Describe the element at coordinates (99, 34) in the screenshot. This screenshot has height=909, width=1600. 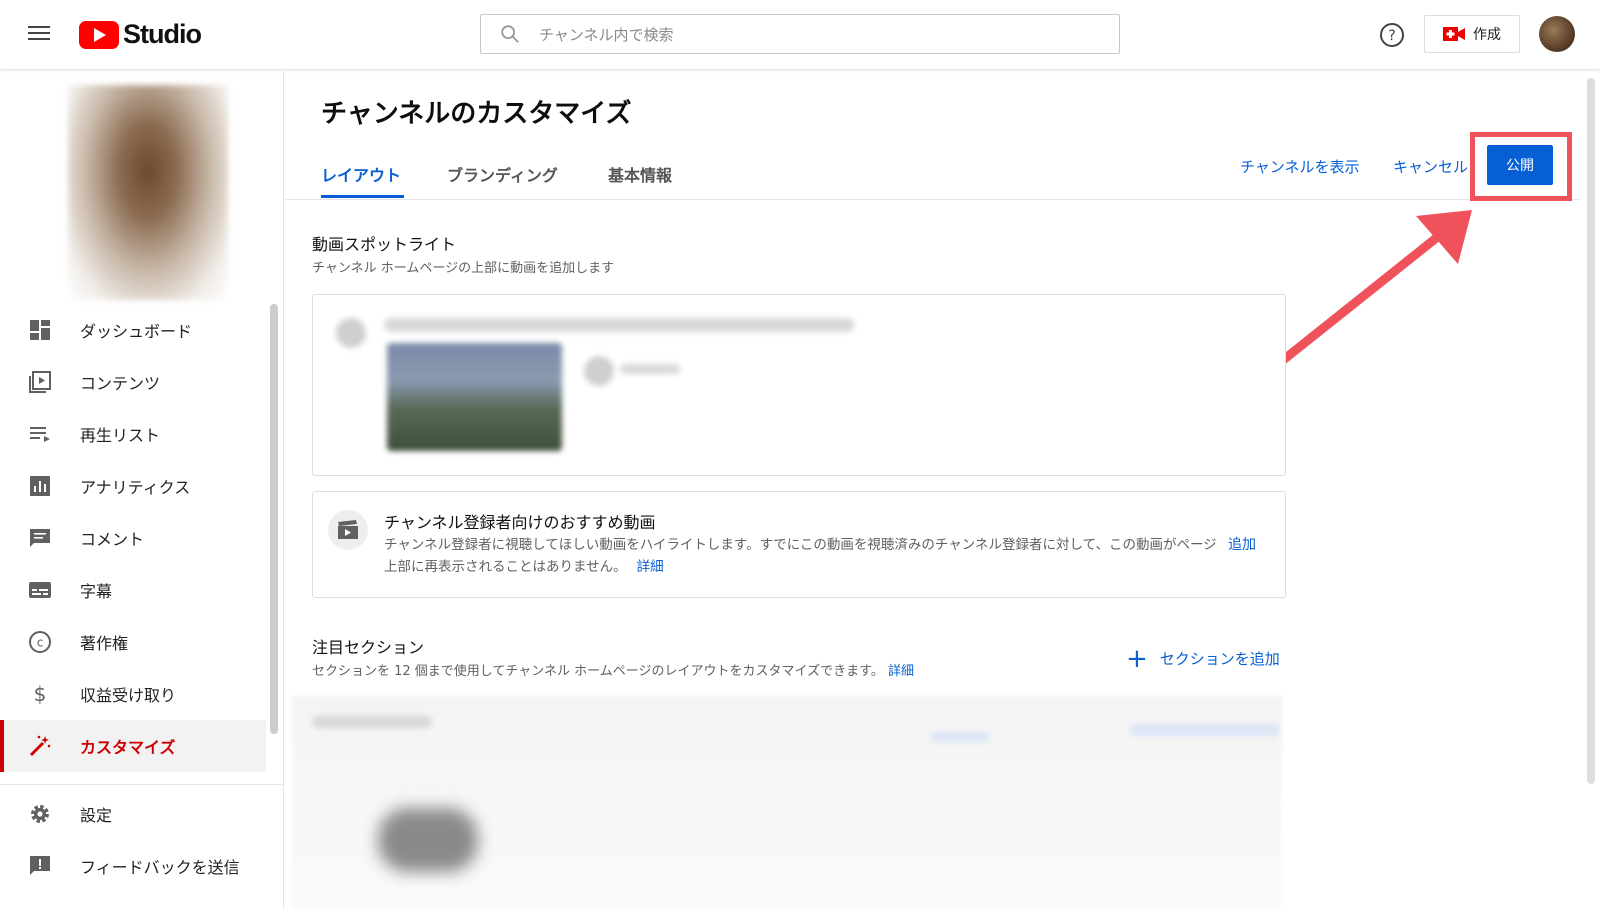
I see `youtube-play-icon` at that location.